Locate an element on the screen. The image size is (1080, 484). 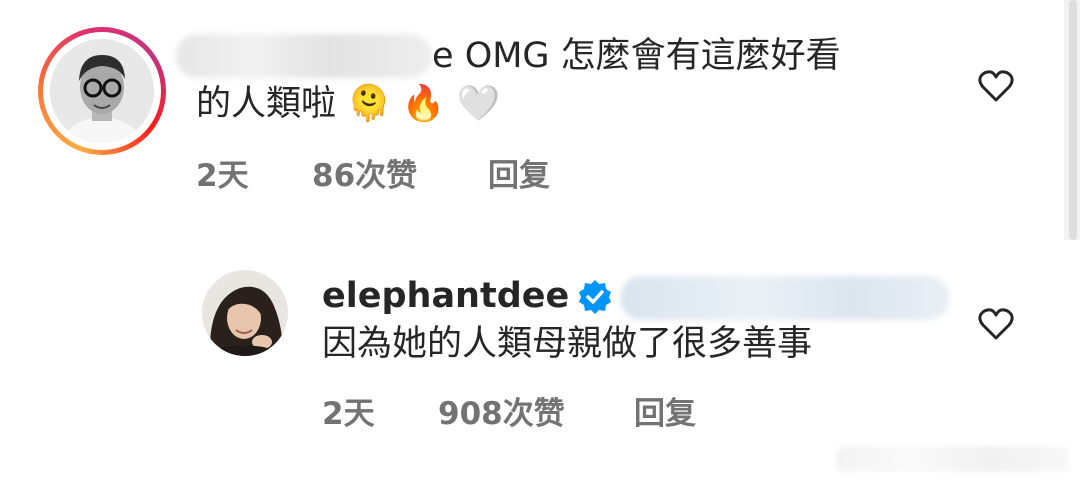
comment-text-continued: 的人類啦 is located at coordinates (266, 104).